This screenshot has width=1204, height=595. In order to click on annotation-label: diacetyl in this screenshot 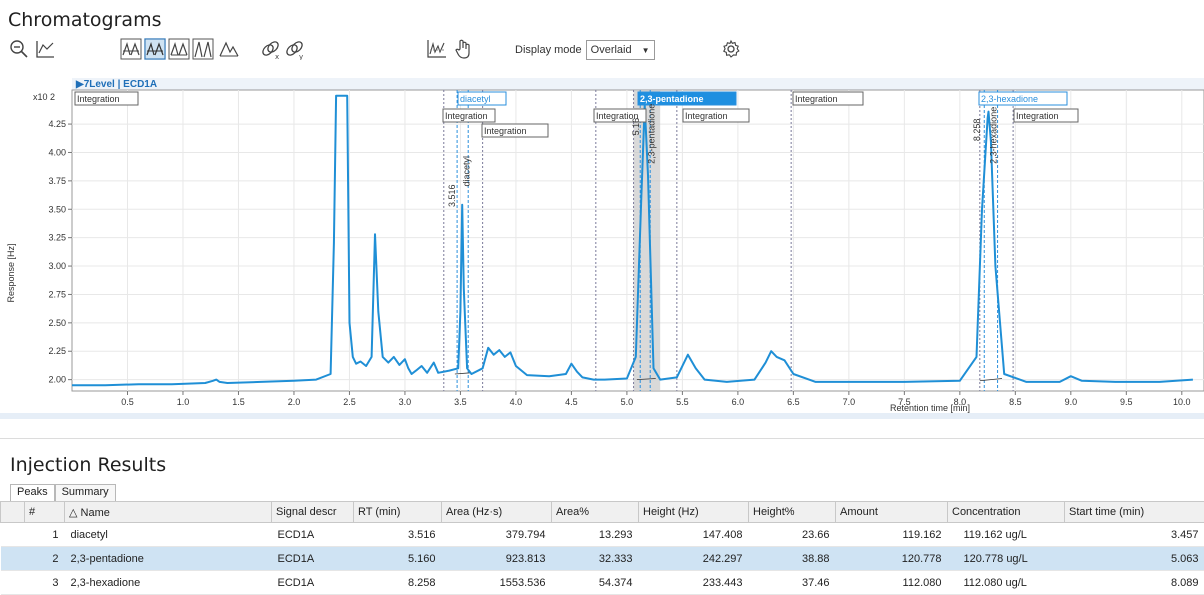, I will do `click(475, 99)`.